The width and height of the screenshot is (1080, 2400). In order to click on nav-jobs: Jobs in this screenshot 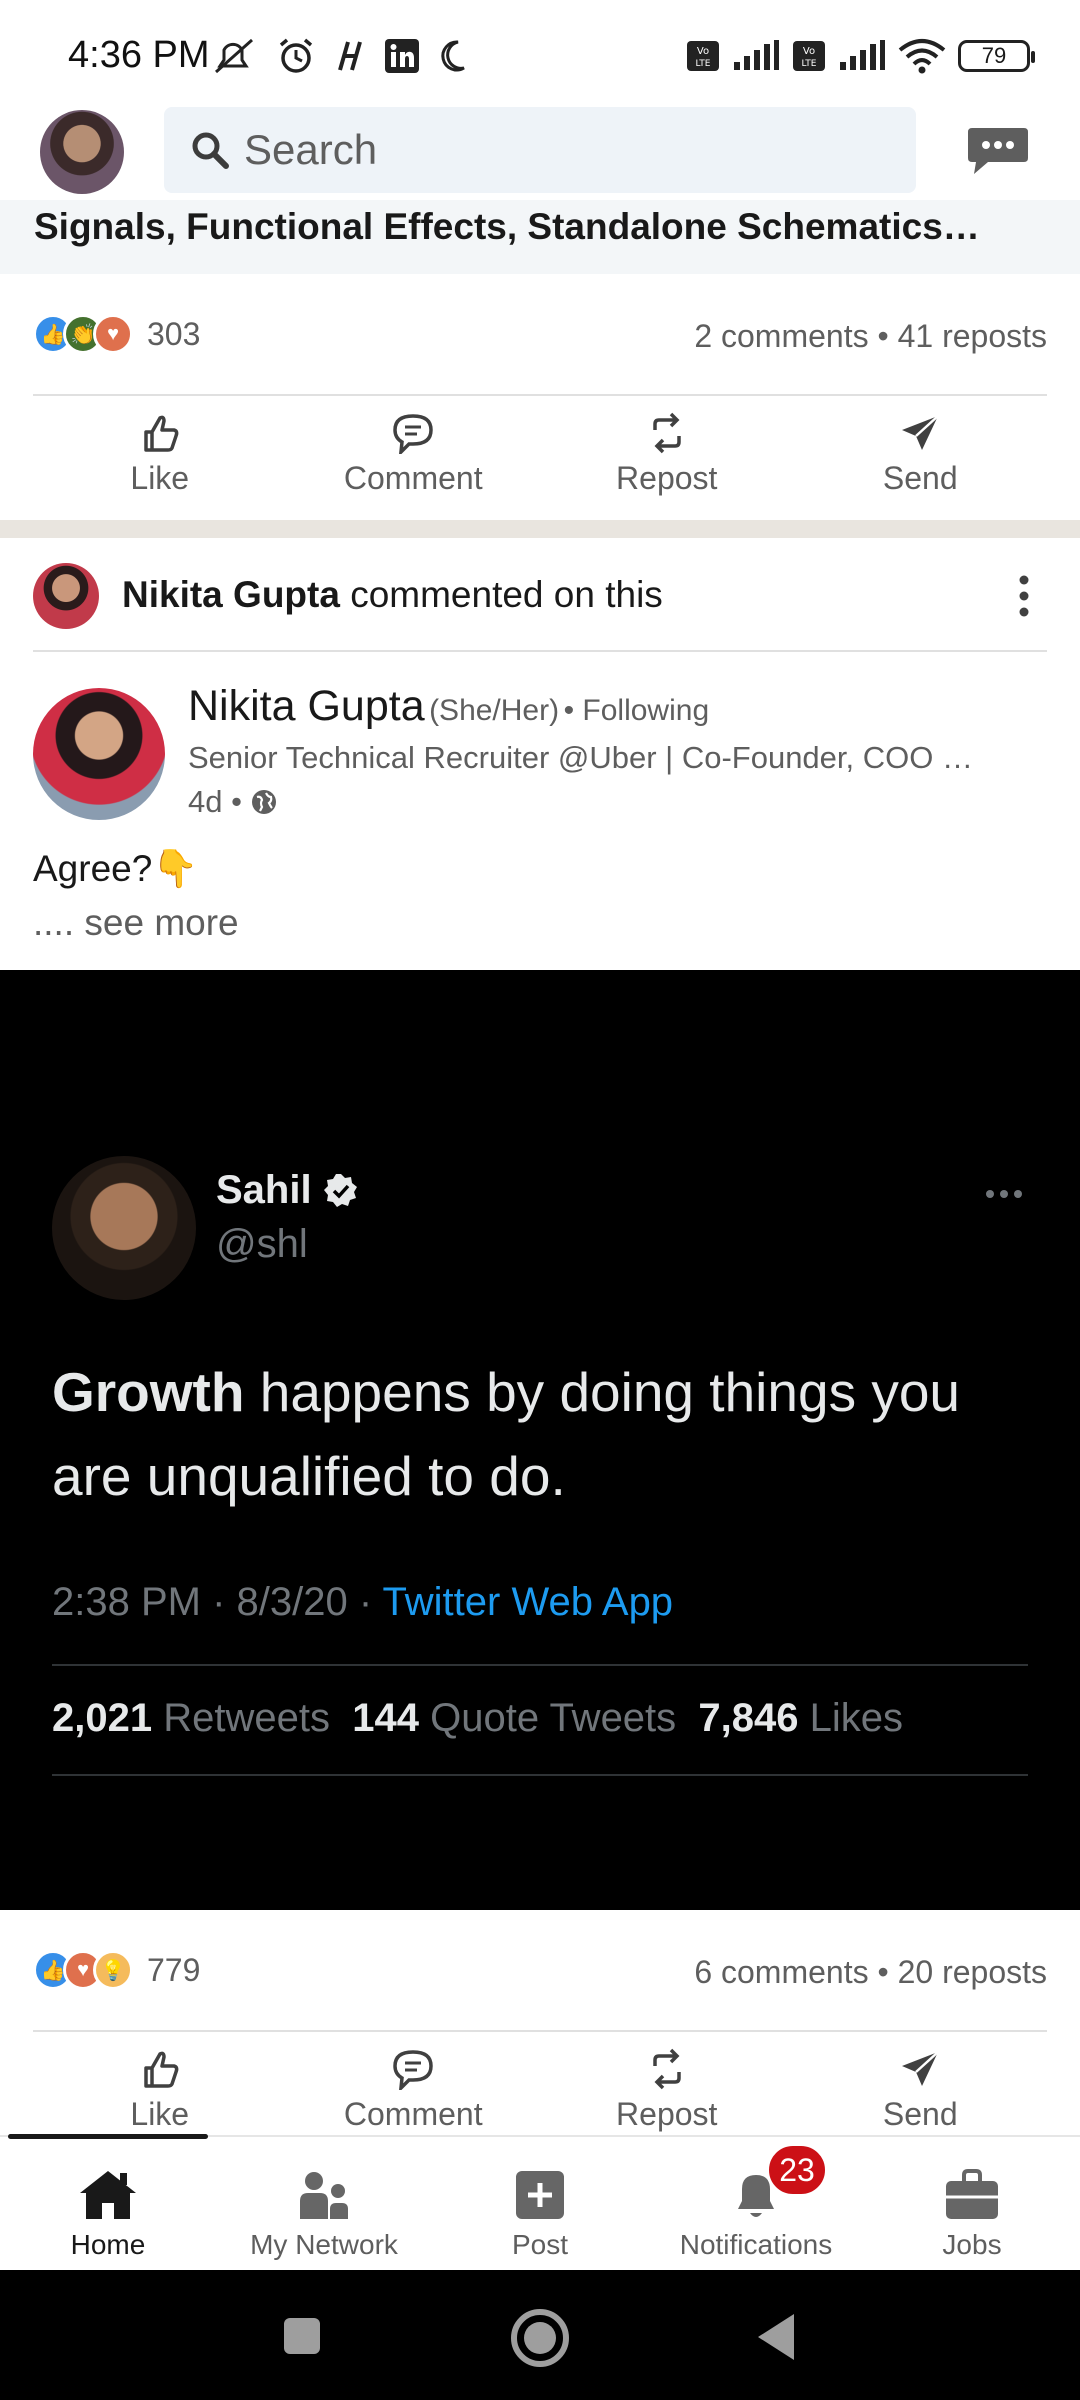, I will do `click(972, 2203)`.